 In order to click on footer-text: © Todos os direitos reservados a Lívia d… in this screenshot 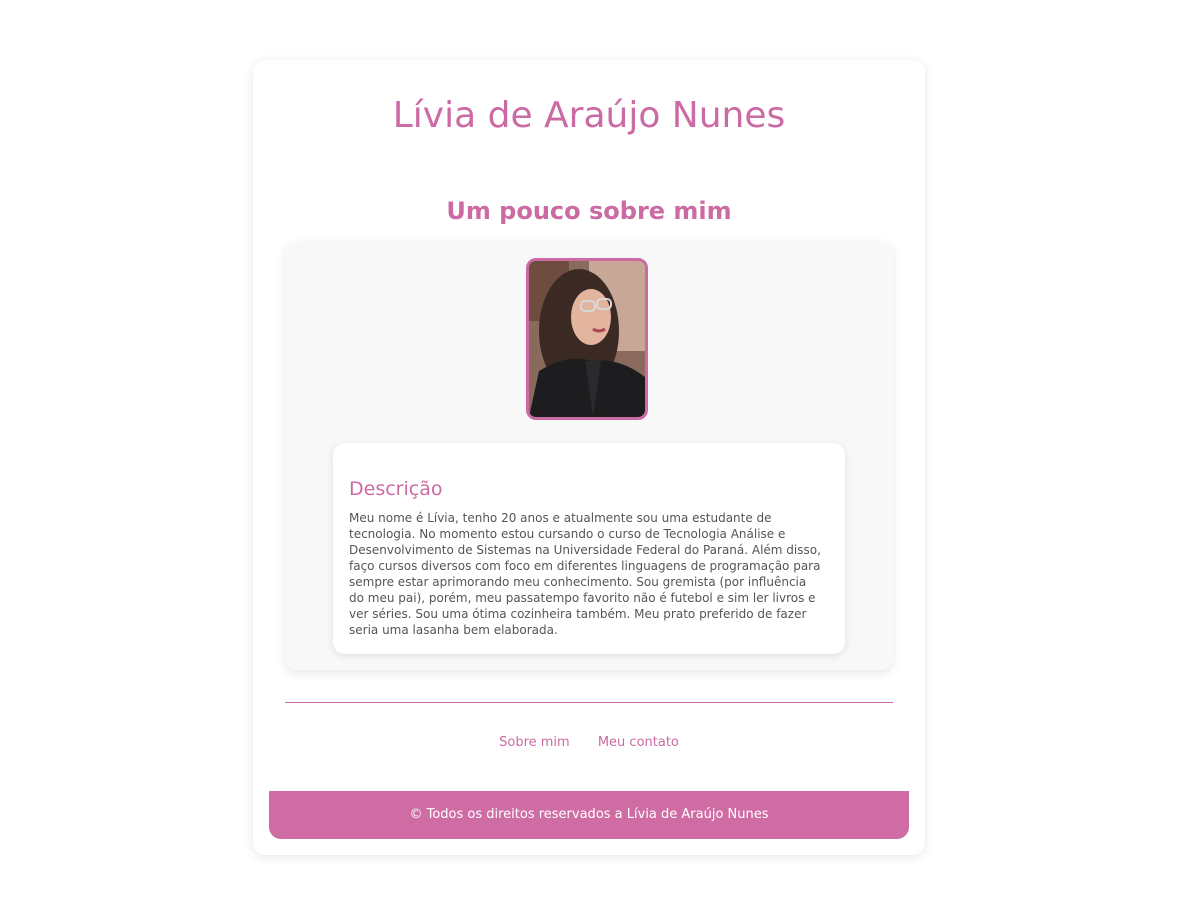, I will do `click(589, 814)`.